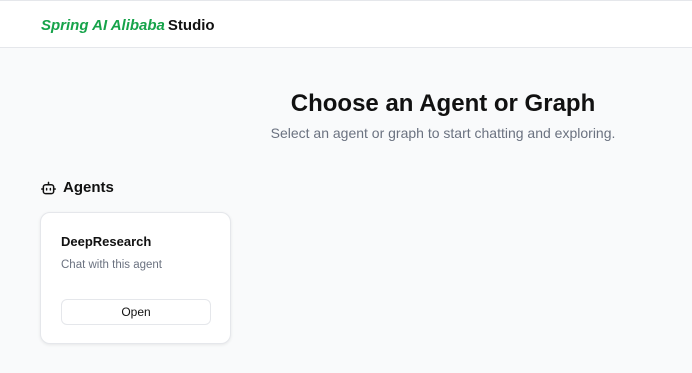 Image resolution: width=692 pixels, height=373 pixels. Describe the element at coordinates (103, 25) in the screenshot. I see `brand-name: Spring AI Alibaba` at that location.